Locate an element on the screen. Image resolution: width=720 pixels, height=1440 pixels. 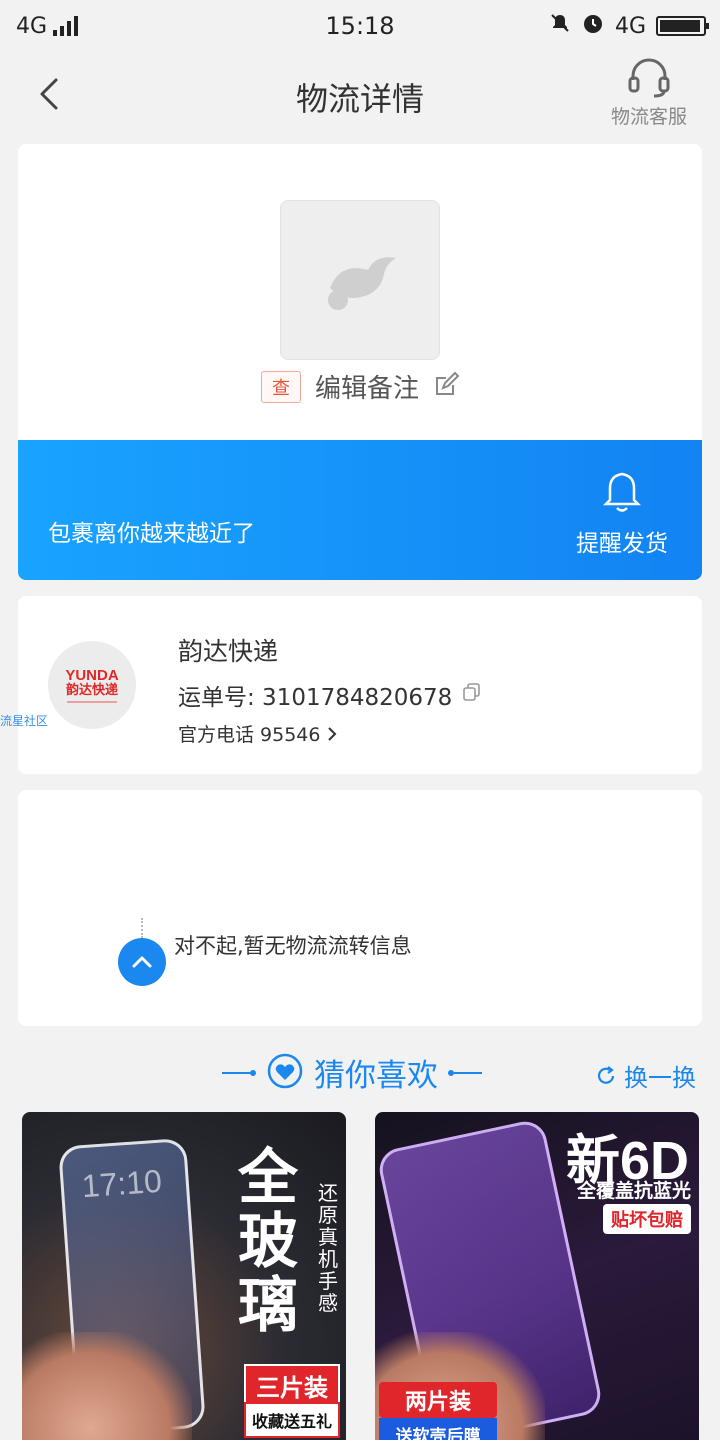
courier-logo: YUNDA 韵达快递 is located at coordinates (92, 685).